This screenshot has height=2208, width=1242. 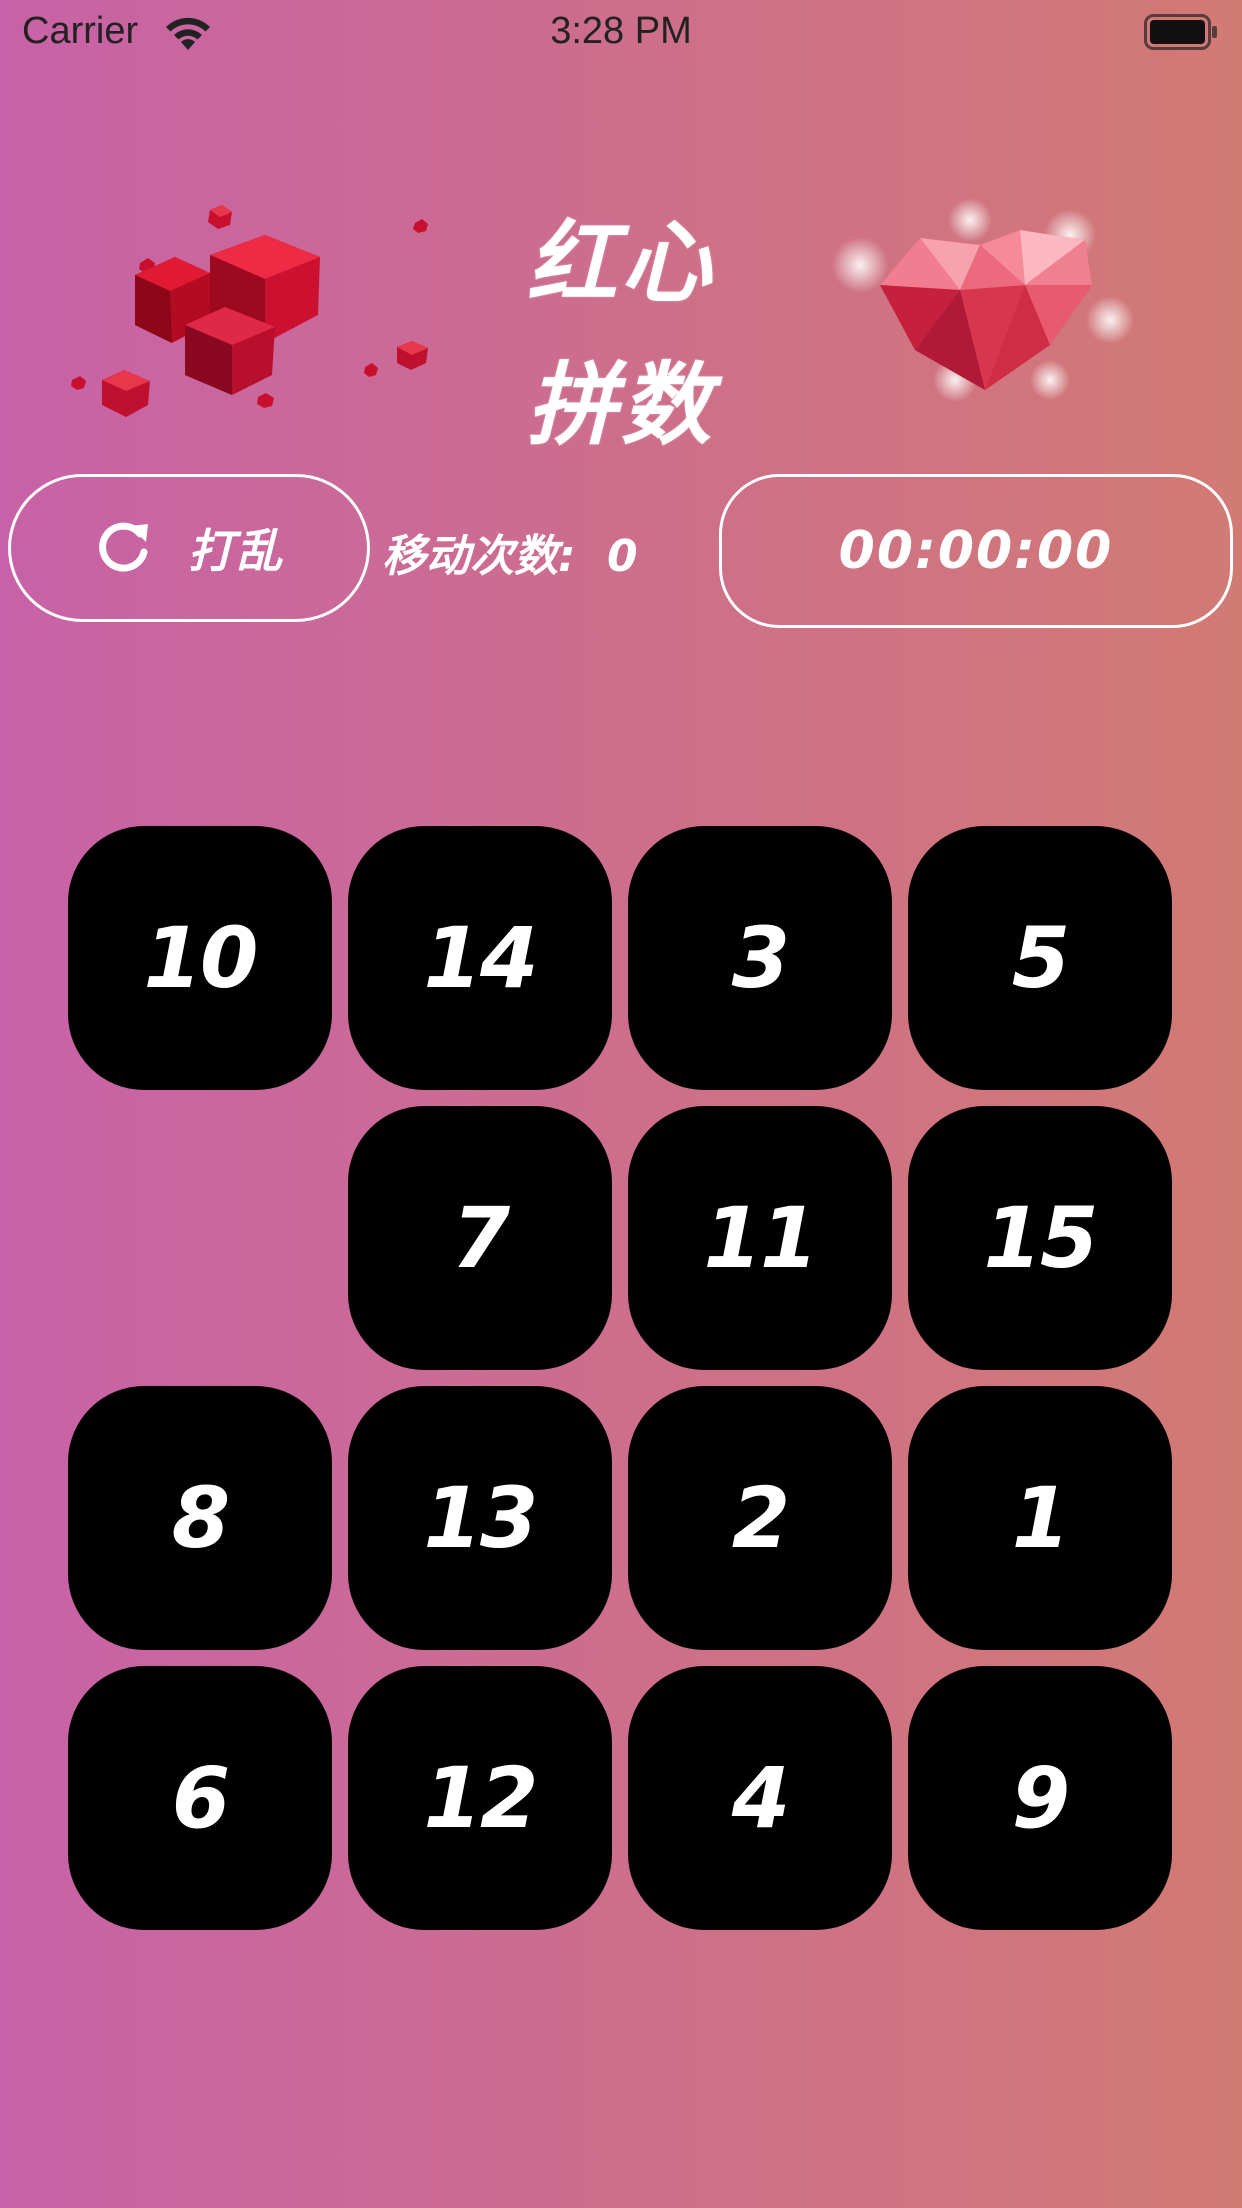 I want to click on tile-9: 9, so click(x=1040, y=1798).